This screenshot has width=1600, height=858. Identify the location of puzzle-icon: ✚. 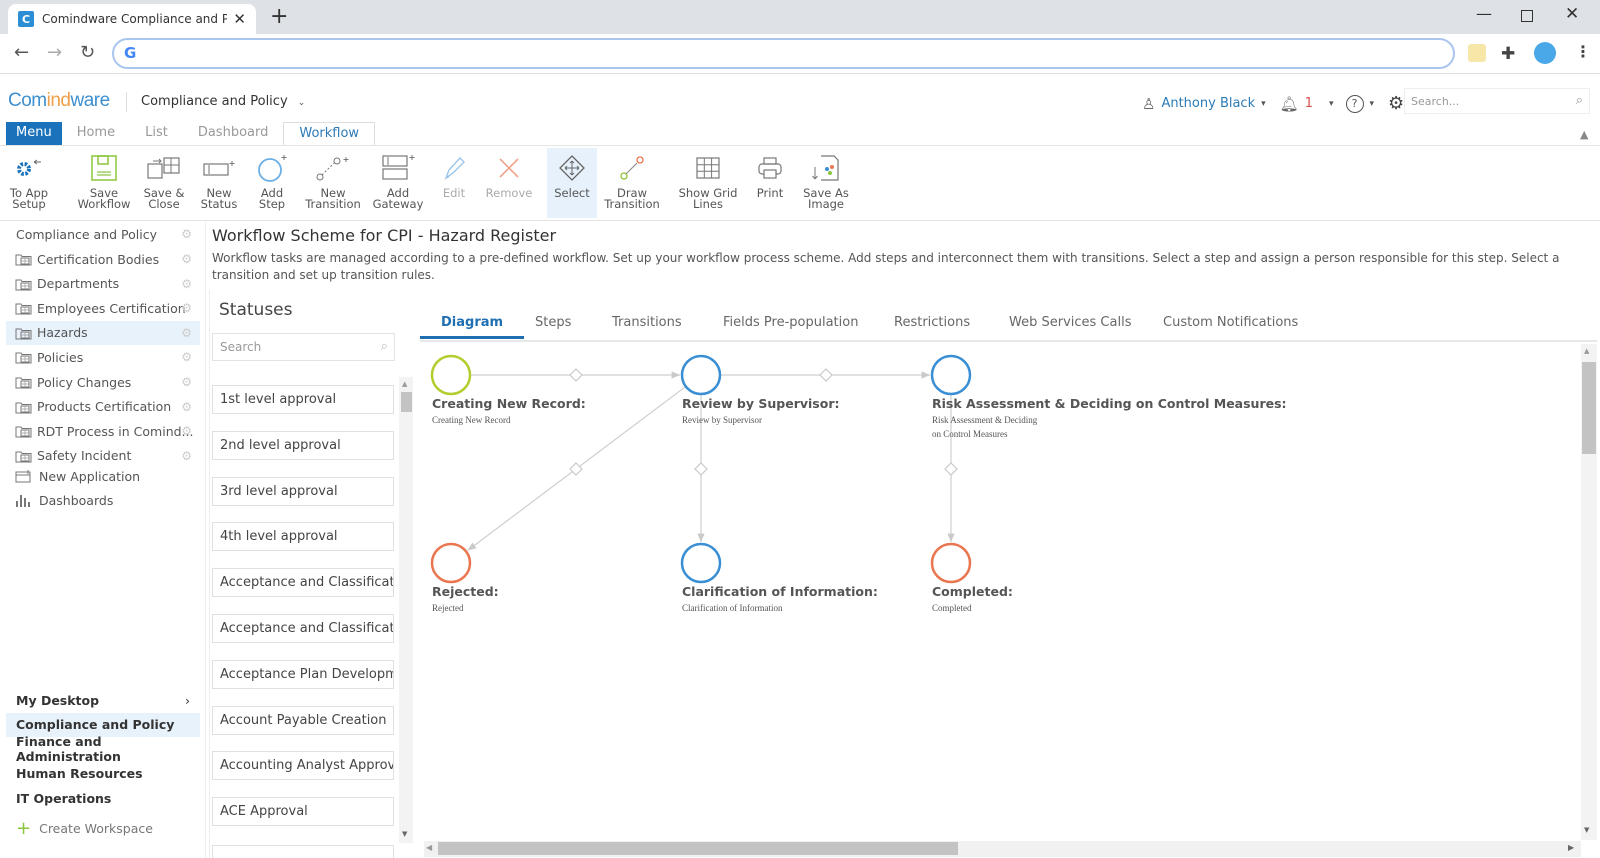
(1510, 54).